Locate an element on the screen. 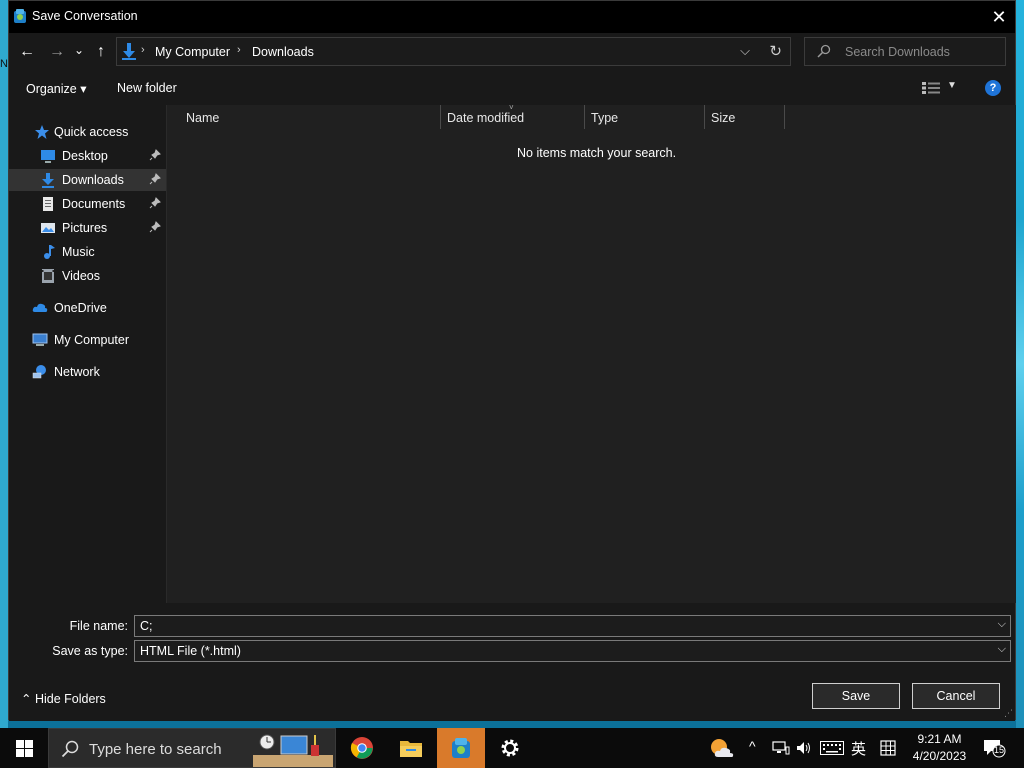  sidebar-item-downloads: Downloads is located at coordinates (87, 180).